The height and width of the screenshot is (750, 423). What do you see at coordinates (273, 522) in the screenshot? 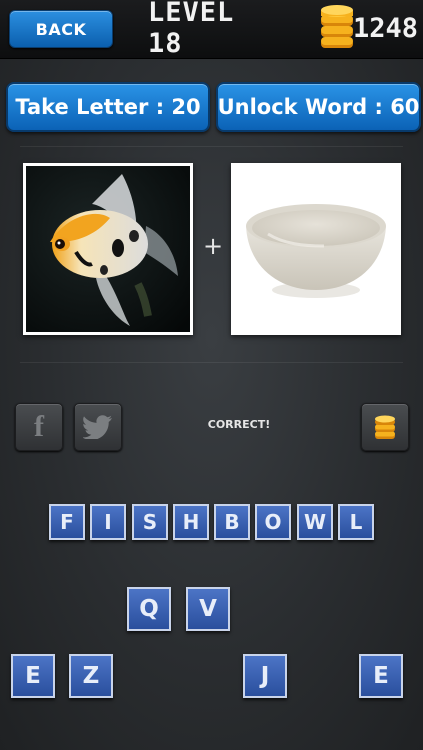
I see `answer-letter-tile: O` at bounding box center [273, 522].